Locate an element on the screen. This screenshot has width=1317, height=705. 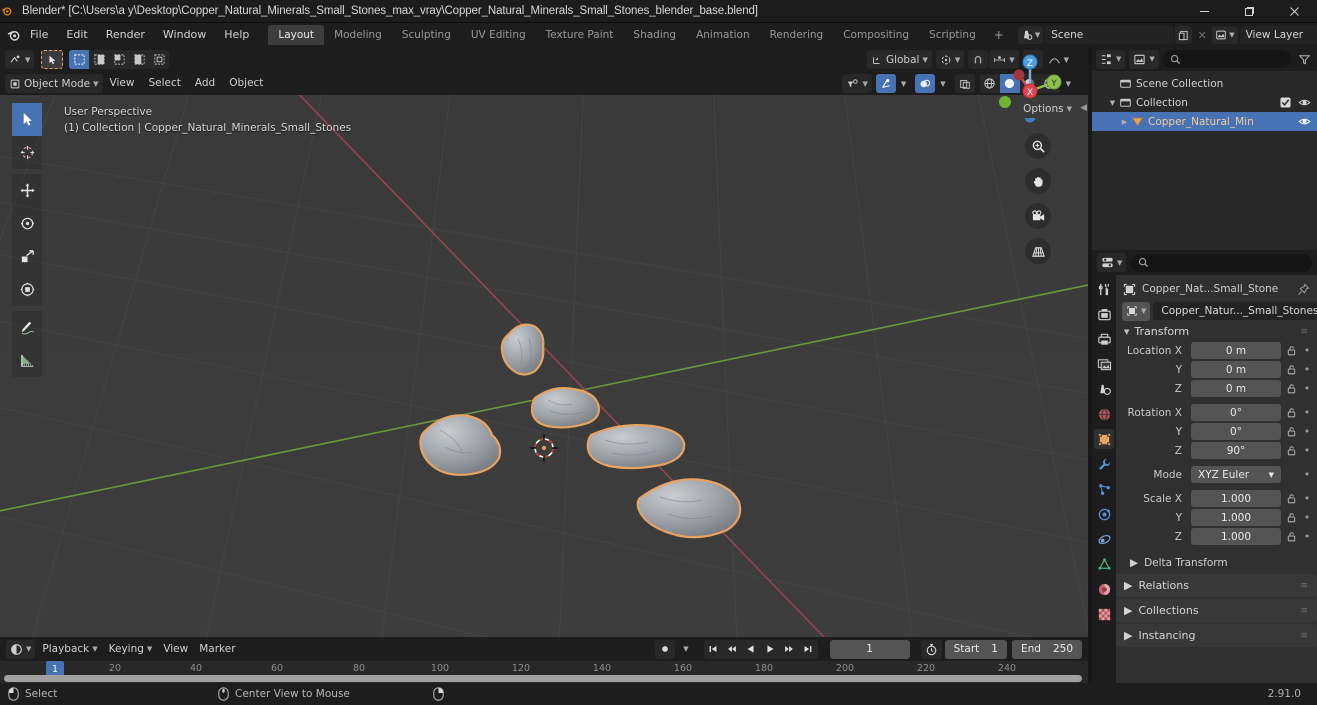
tweak-select-tool is located at coordinates (27, 119).